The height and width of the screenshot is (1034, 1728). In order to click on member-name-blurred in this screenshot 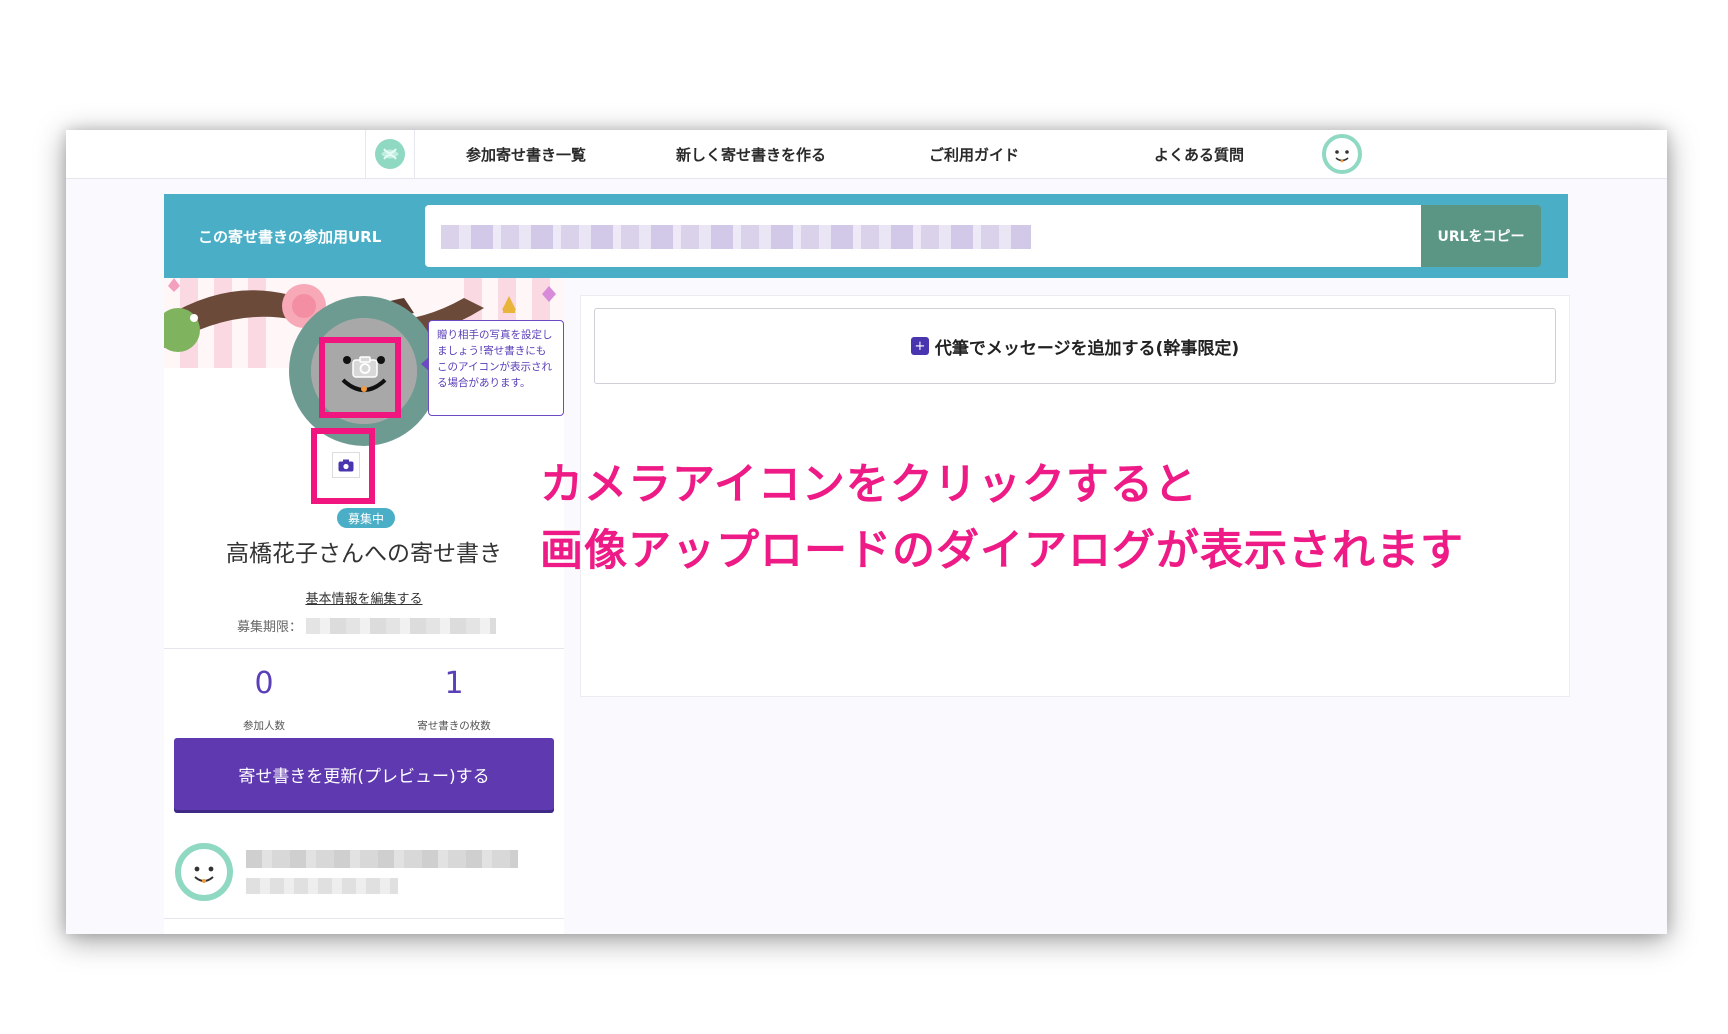, I will do `click(382, 859)`.